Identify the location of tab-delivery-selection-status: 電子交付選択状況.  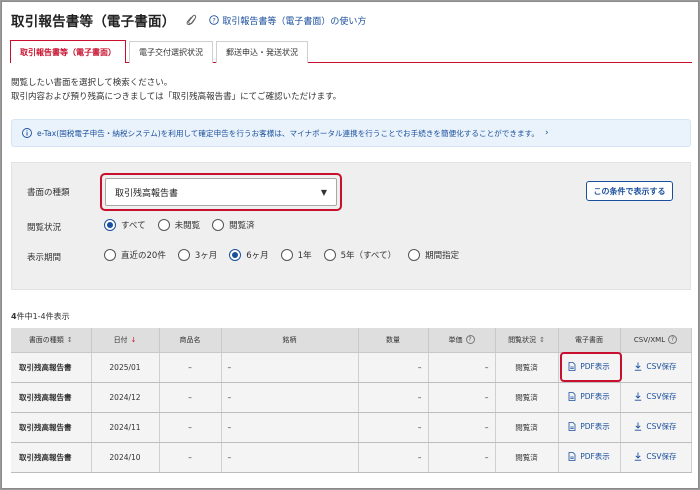
(171, 52).